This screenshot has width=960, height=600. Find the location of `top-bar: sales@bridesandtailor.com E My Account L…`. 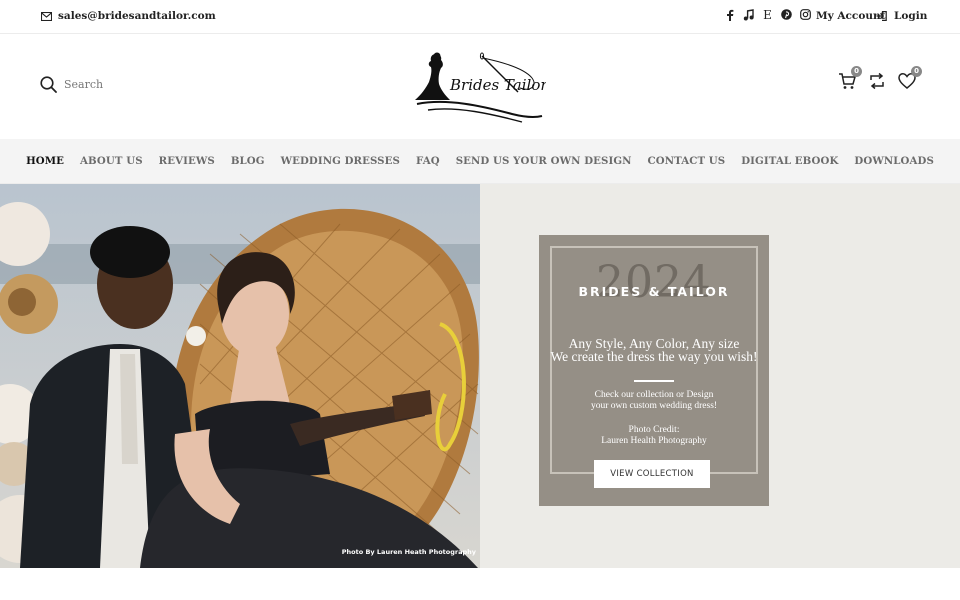

top-bar: sales@bridesandtailor.com E My Account L… is located at coordinates (480, 17).